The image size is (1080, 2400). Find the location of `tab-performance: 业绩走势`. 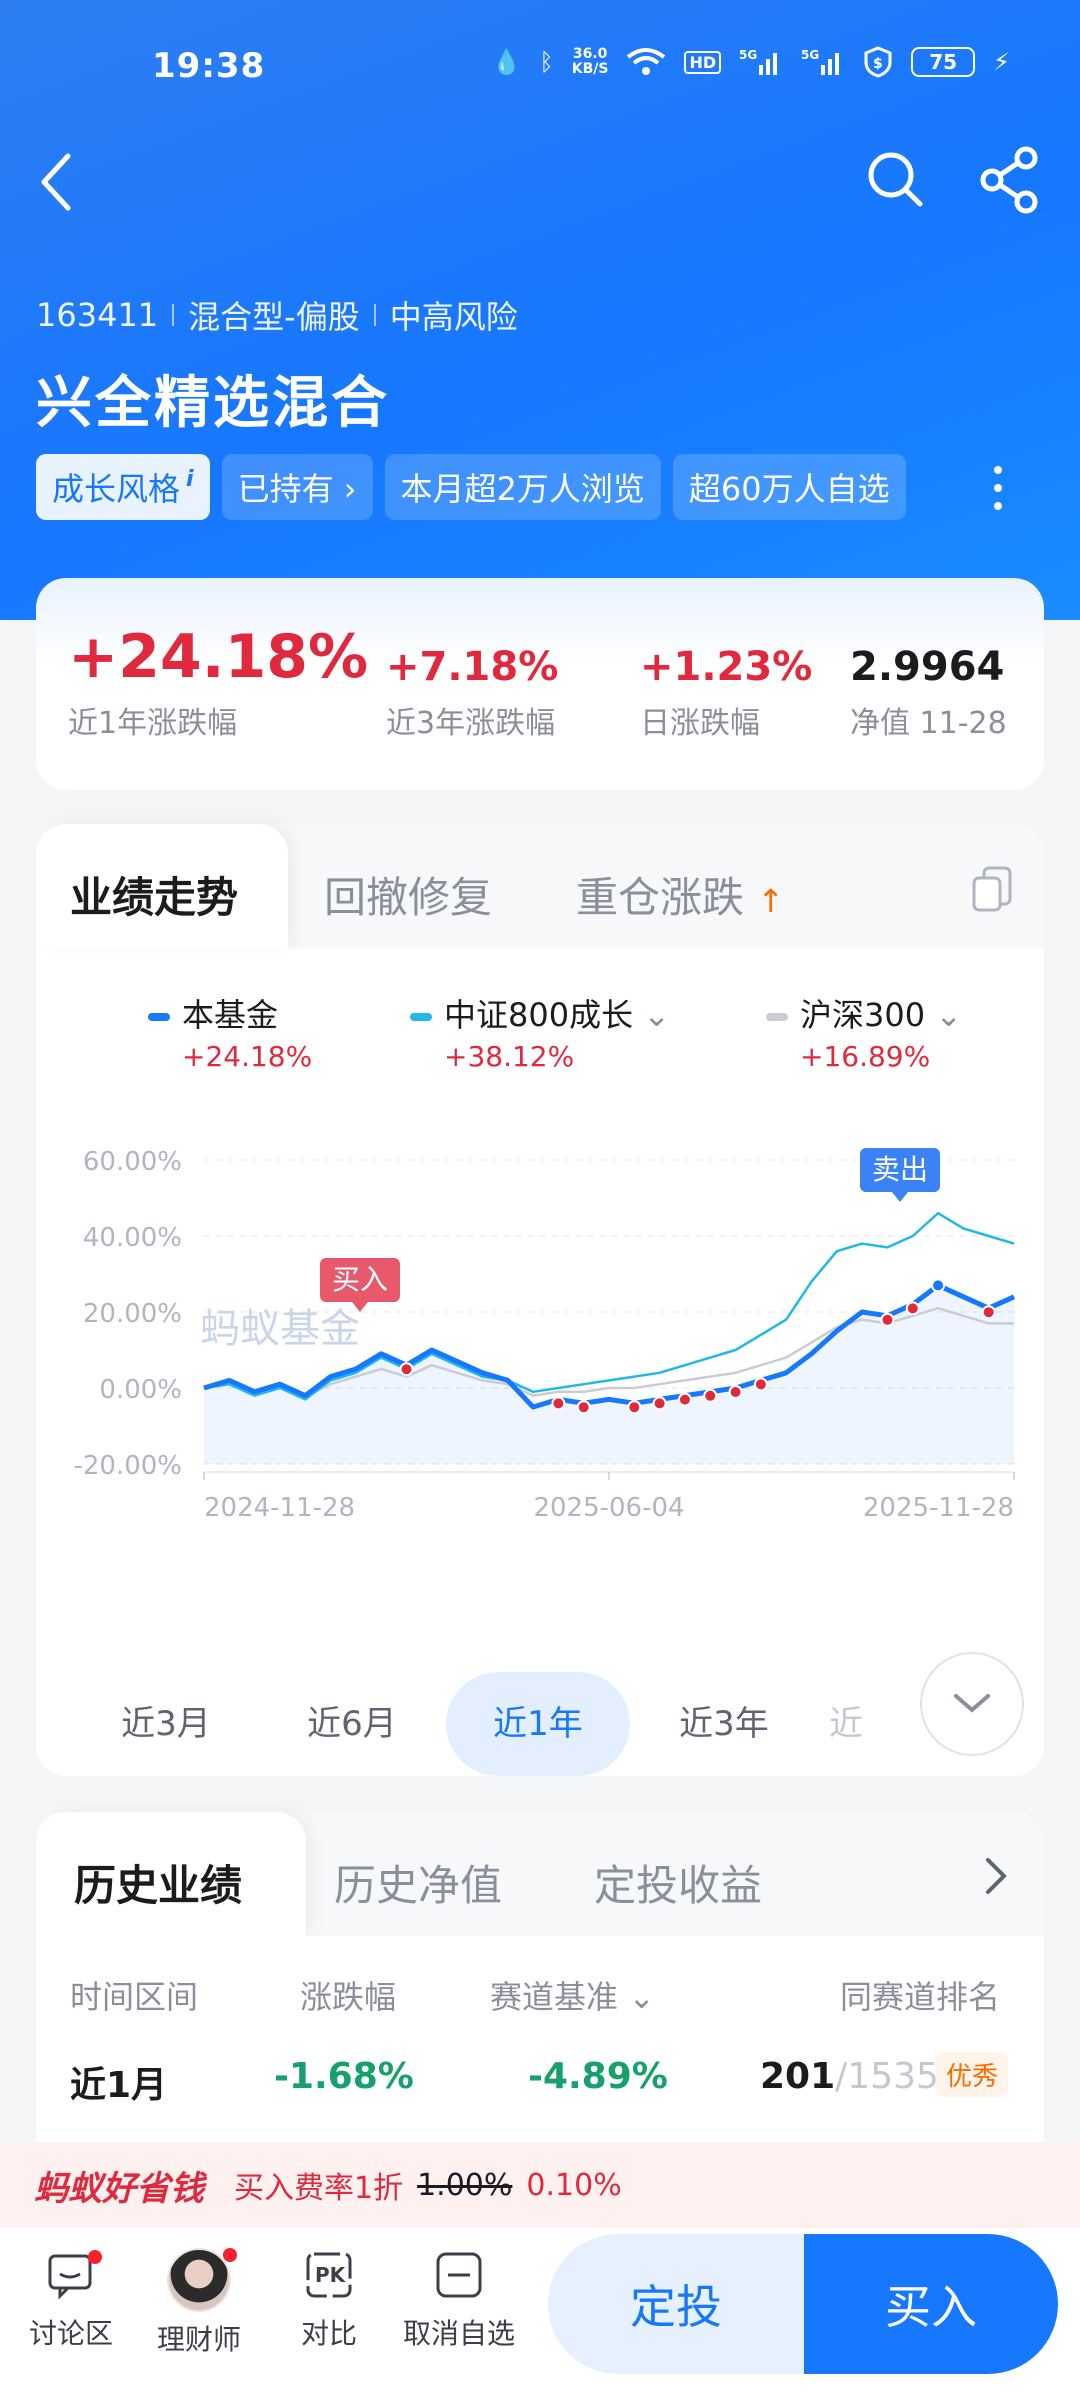

tab-performance: 业绩走势 is located at coordinates (154, 894).